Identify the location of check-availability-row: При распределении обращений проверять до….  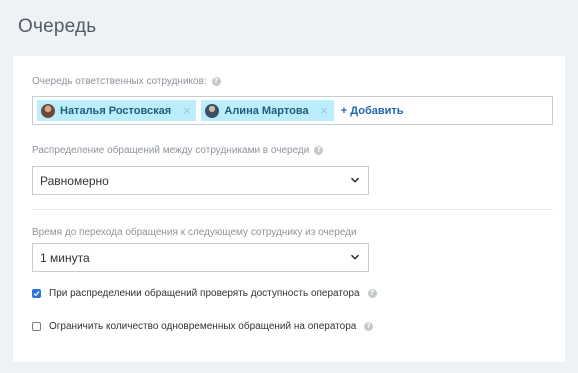
(204, 293).